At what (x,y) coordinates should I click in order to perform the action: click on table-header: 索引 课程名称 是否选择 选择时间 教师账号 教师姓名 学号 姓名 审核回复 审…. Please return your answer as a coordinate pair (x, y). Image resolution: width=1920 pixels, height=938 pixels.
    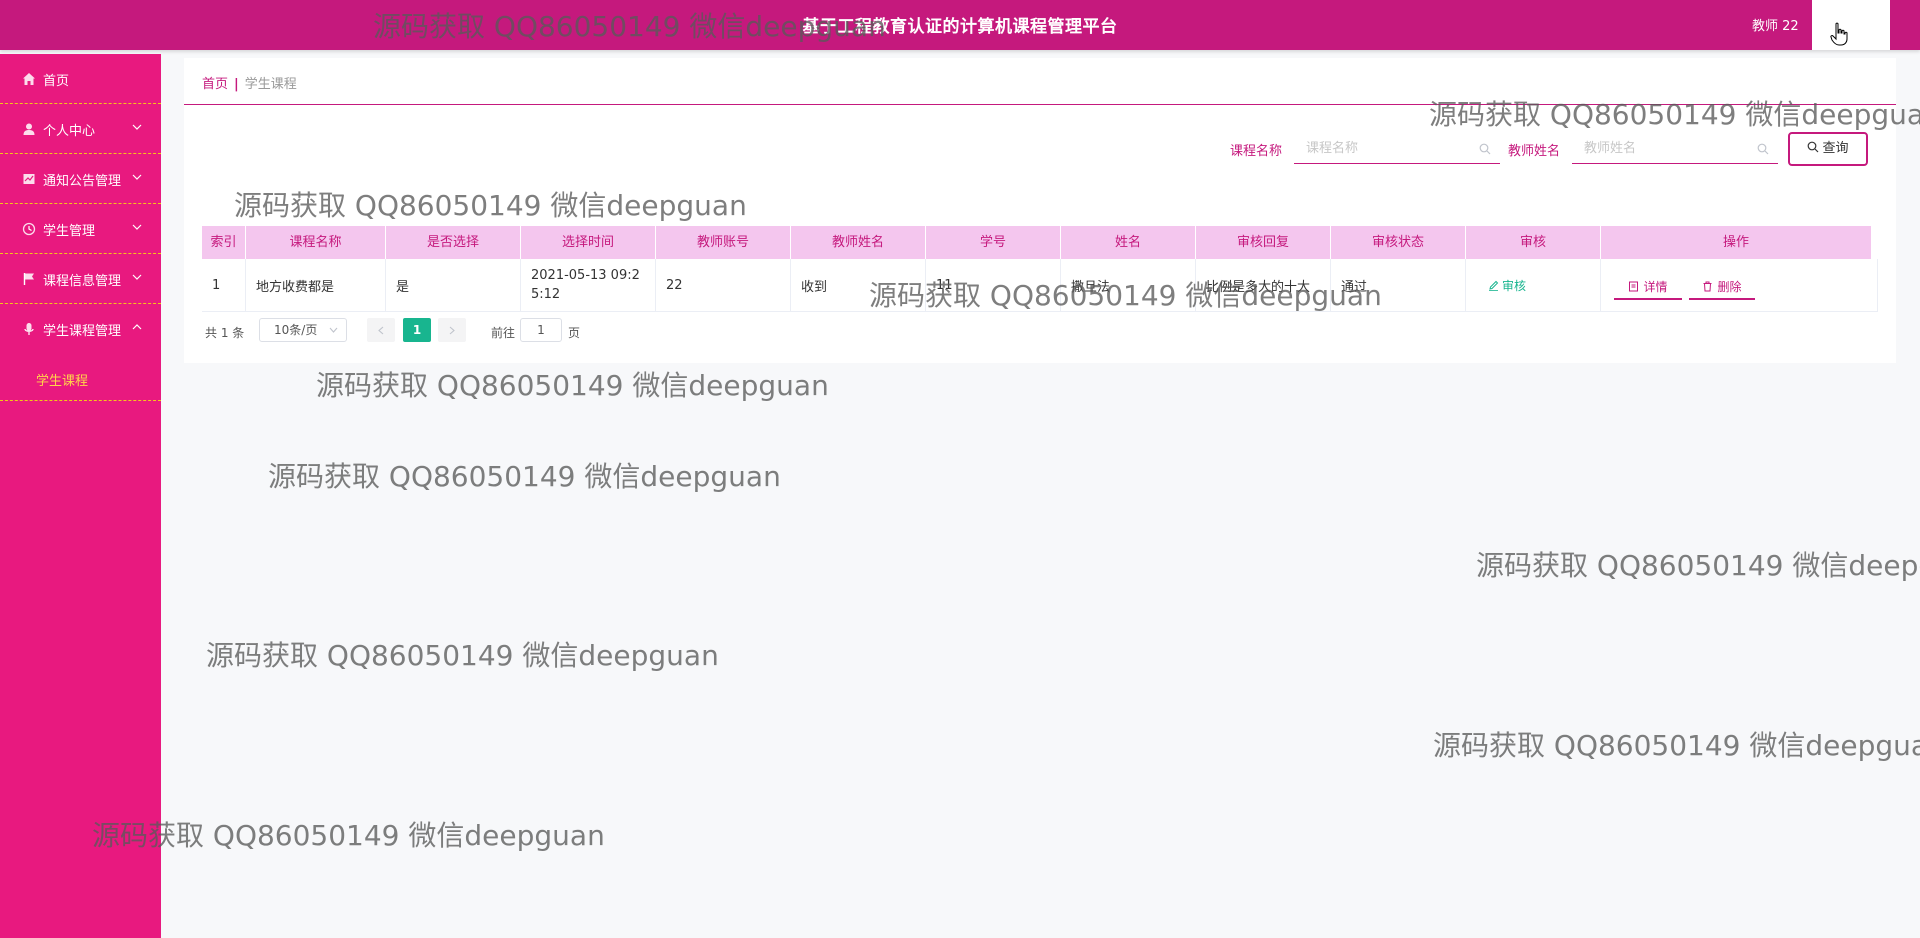
    Looking at the image, I should click on (1037, 242).